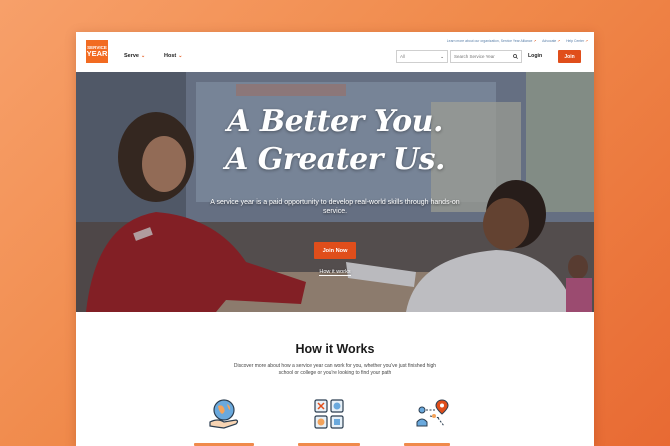  What do you see at coordinates (432, 413) in the screenshot?
I see `map-route-icon` at bounding box center [432, 413].